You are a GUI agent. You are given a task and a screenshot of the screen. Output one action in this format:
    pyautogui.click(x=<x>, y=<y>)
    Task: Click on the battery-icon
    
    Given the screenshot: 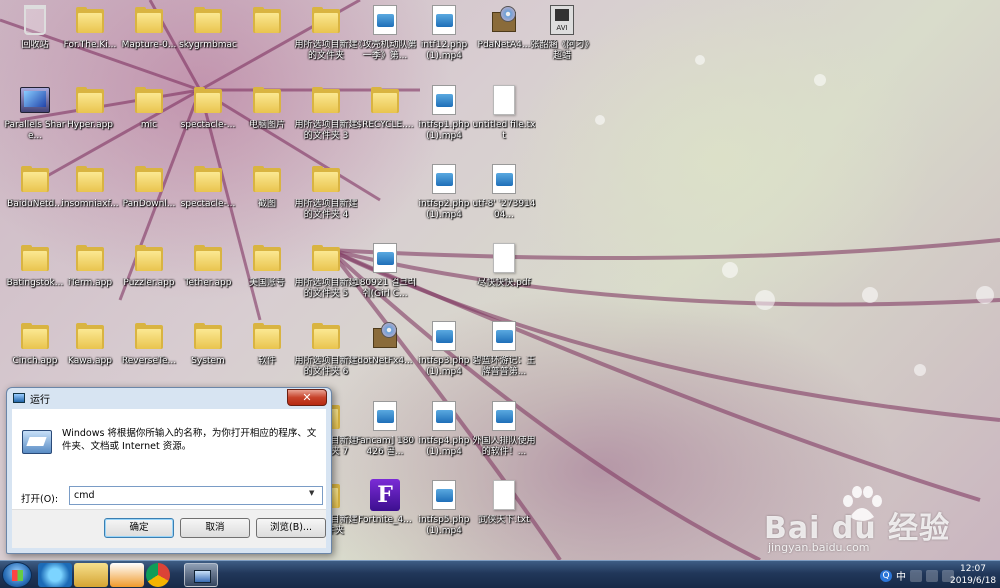 What is the action you would take?
    pyautogui.click(x=932, y=575)
    